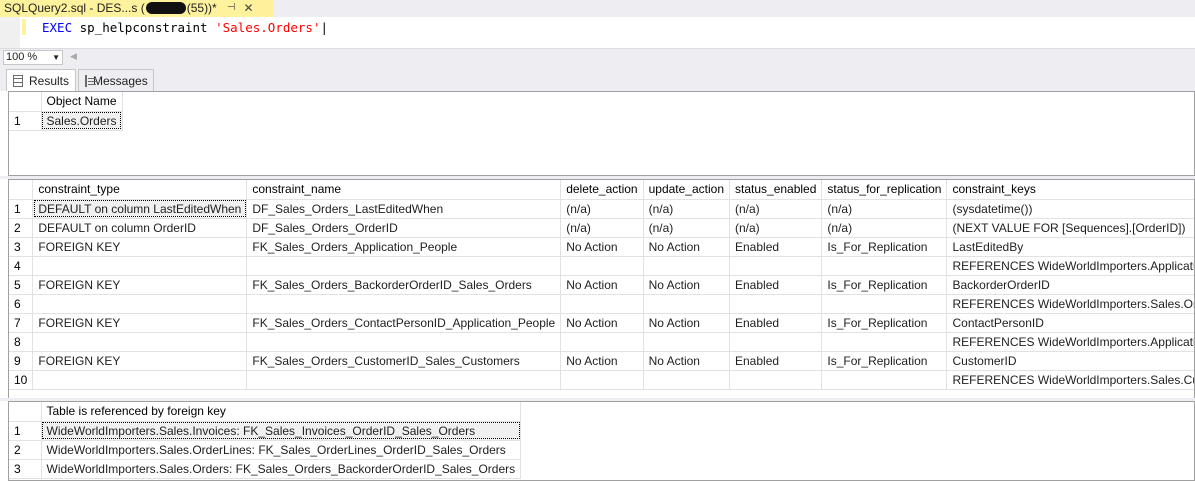  I want to click on table-cell: Sales.Orders, so click(82, 121).